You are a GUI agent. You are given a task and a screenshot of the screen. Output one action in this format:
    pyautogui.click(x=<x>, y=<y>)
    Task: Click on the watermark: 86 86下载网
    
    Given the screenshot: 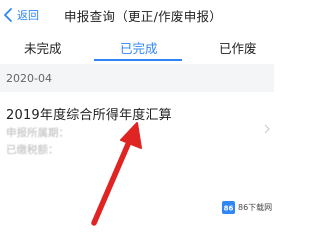 What is the action you would take?
    pyautogui.click(x=247, y=207)
    